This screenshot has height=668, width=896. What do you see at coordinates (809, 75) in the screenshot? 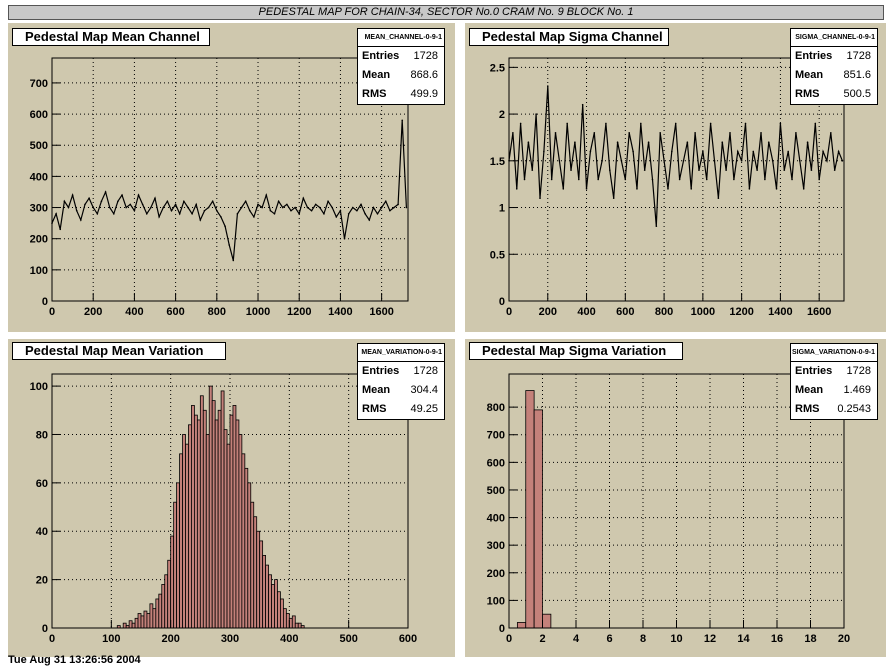
I see `stats-key: Mean` at bounding box center [809, 75].